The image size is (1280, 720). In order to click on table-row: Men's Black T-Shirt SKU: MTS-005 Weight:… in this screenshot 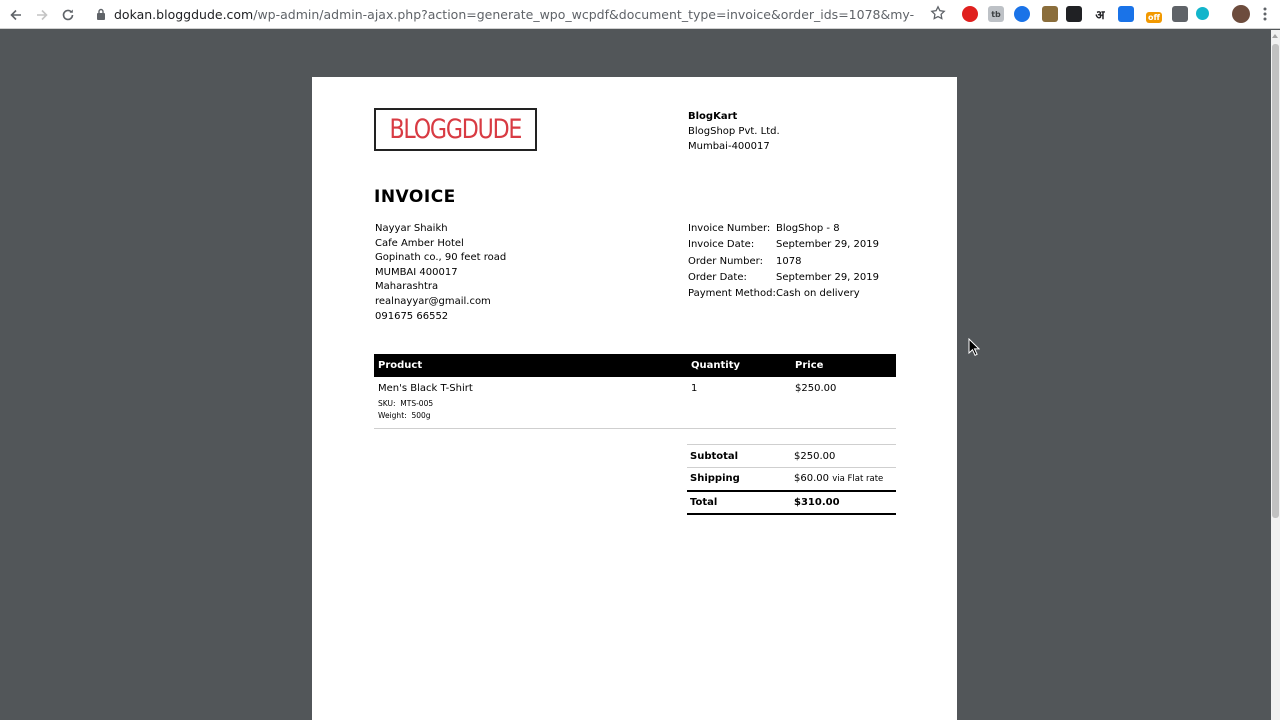, I will do `click(635, 403)`.